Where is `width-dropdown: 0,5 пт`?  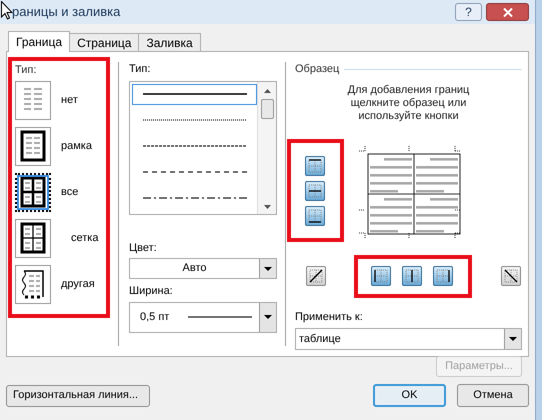 width-dropdown: 0,5 пт is located at coordinates (203, 317).